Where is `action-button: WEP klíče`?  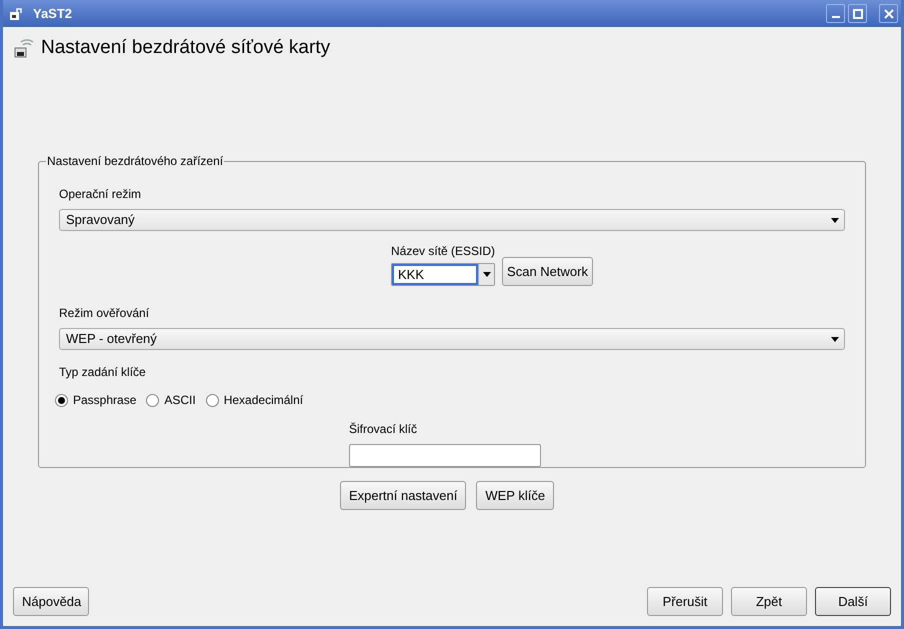
action-button: WEP klíče is located at coordinates (515, 495).